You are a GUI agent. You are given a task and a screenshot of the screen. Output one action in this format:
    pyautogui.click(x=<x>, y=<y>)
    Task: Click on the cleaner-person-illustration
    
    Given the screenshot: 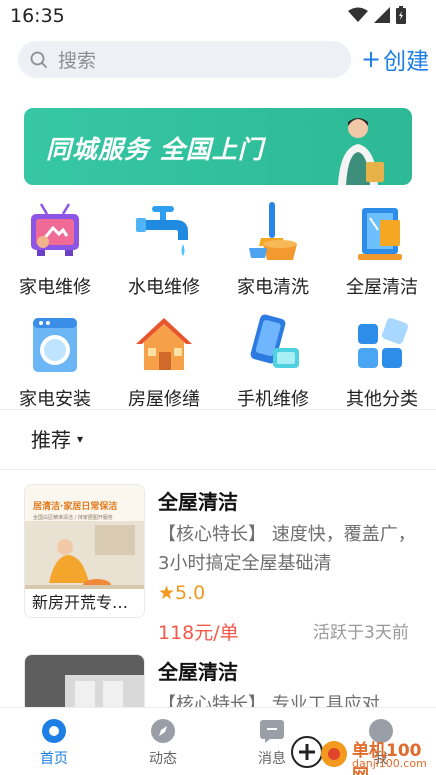 What is the action you would take?
    pyautogui.click(x=361, y=151)
    